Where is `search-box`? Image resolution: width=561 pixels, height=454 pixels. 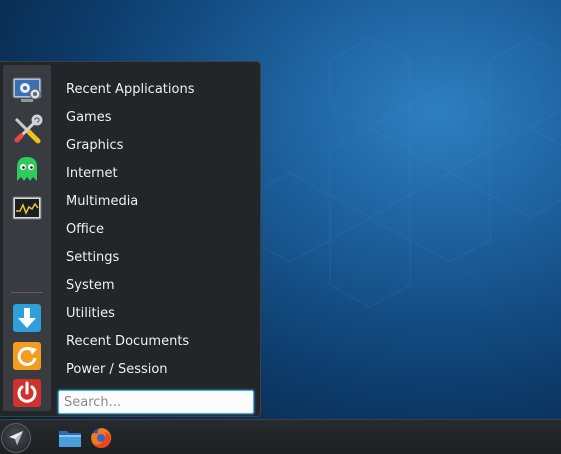
search-box is located at coordinates (156, 402).